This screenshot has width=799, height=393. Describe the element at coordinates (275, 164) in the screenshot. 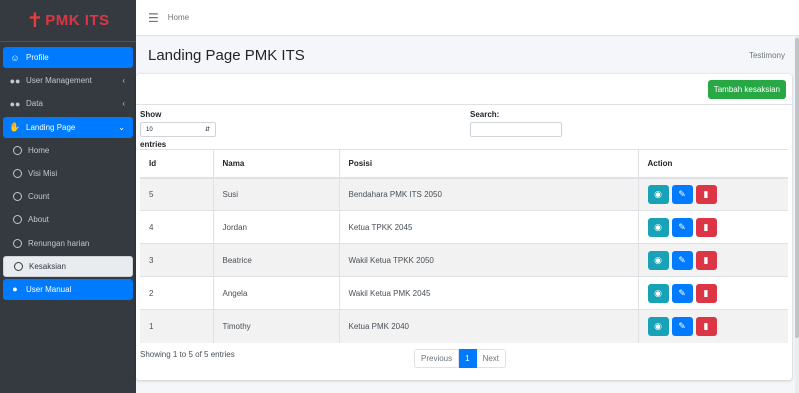

I see `column-header-nama: Nama` at that location.